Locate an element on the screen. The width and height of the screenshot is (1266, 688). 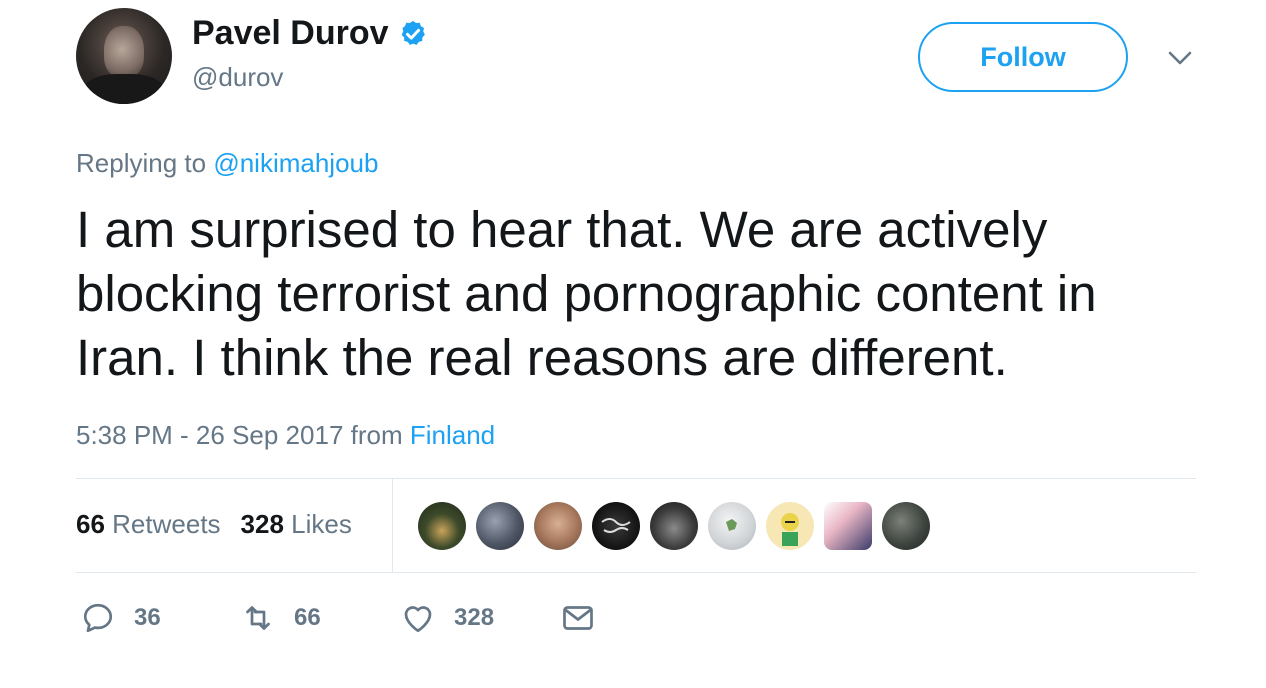
reply-context: Replying to @nikimahjoub is located at coordinates (227, 163).